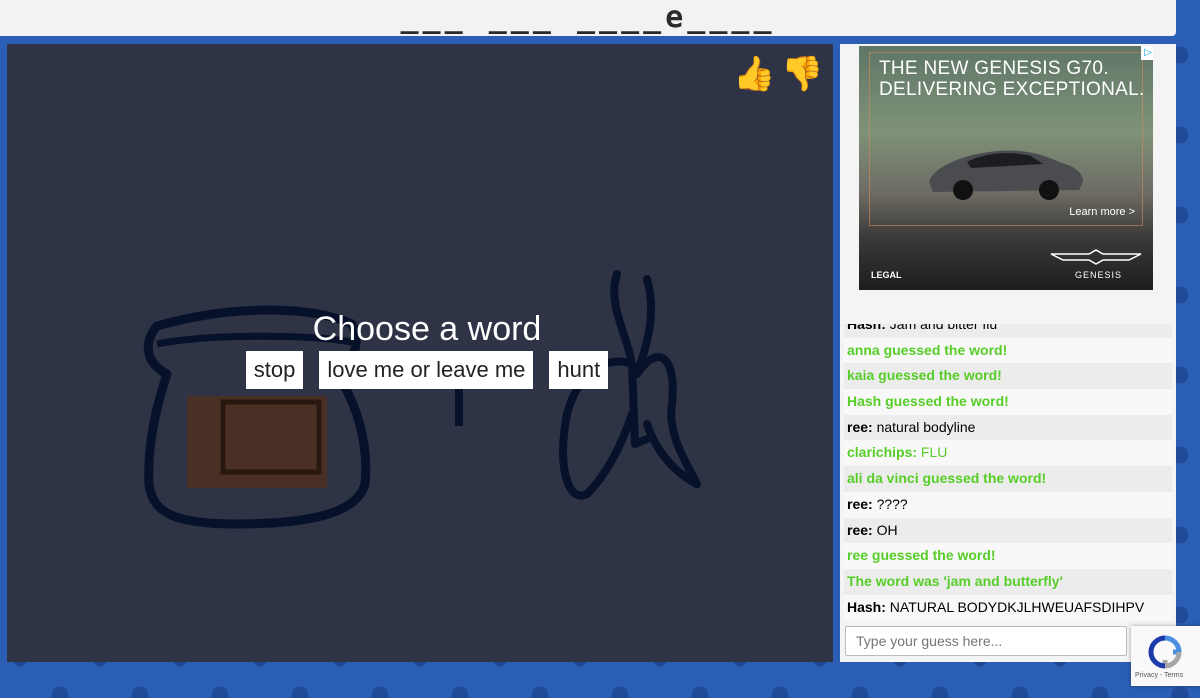 This screenshot has height=698, width=1200. What do you see at coordinates (802, 74) in the screenshot?
I see `thumbs-down-icon: 👎` at bounding box center [802, 74].